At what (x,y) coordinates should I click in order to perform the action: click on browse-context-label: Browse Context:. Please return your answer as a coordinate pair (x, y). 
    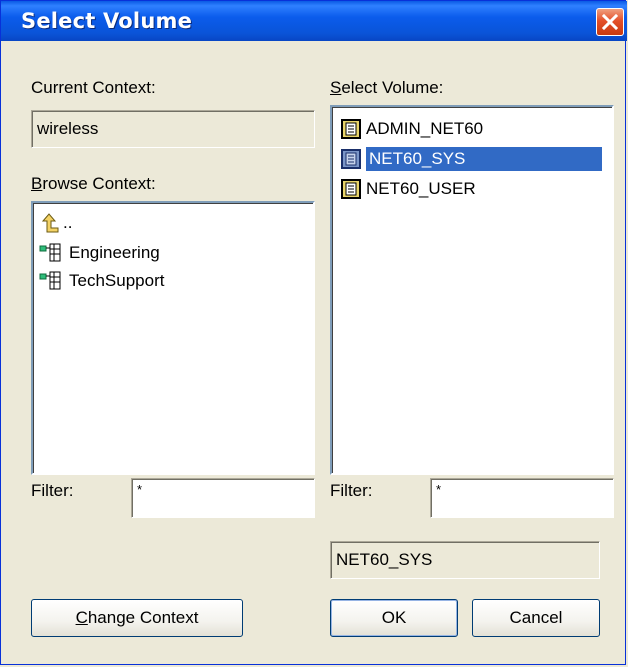
    Looking at the image, I should click on (93, 183).